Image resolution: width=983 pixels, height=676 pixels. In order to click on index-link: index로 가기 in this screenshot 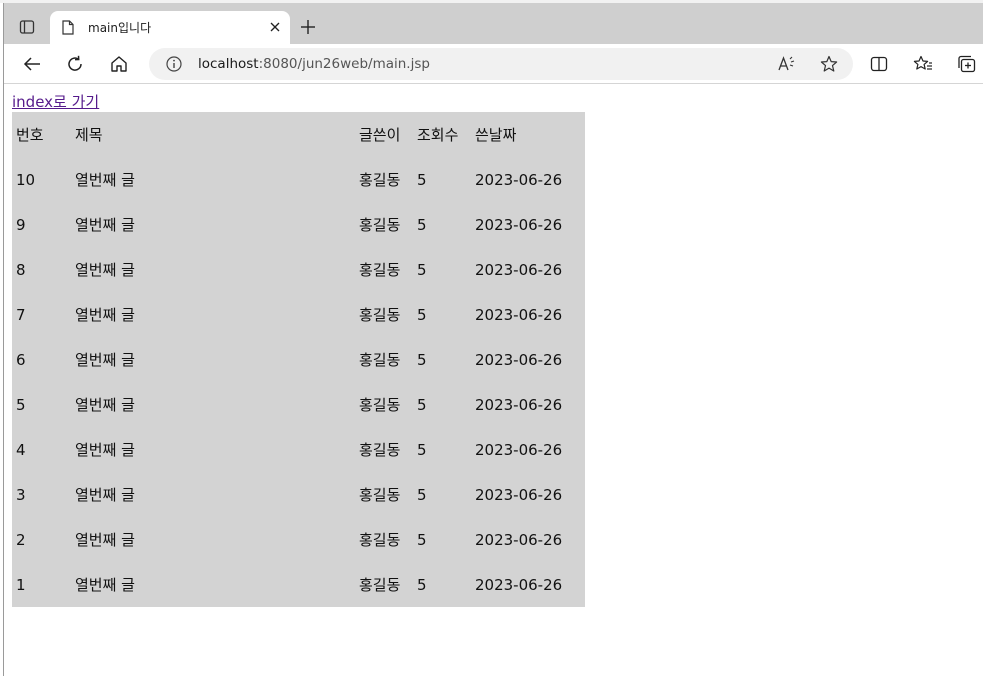, I will do `click(298, 102)`.